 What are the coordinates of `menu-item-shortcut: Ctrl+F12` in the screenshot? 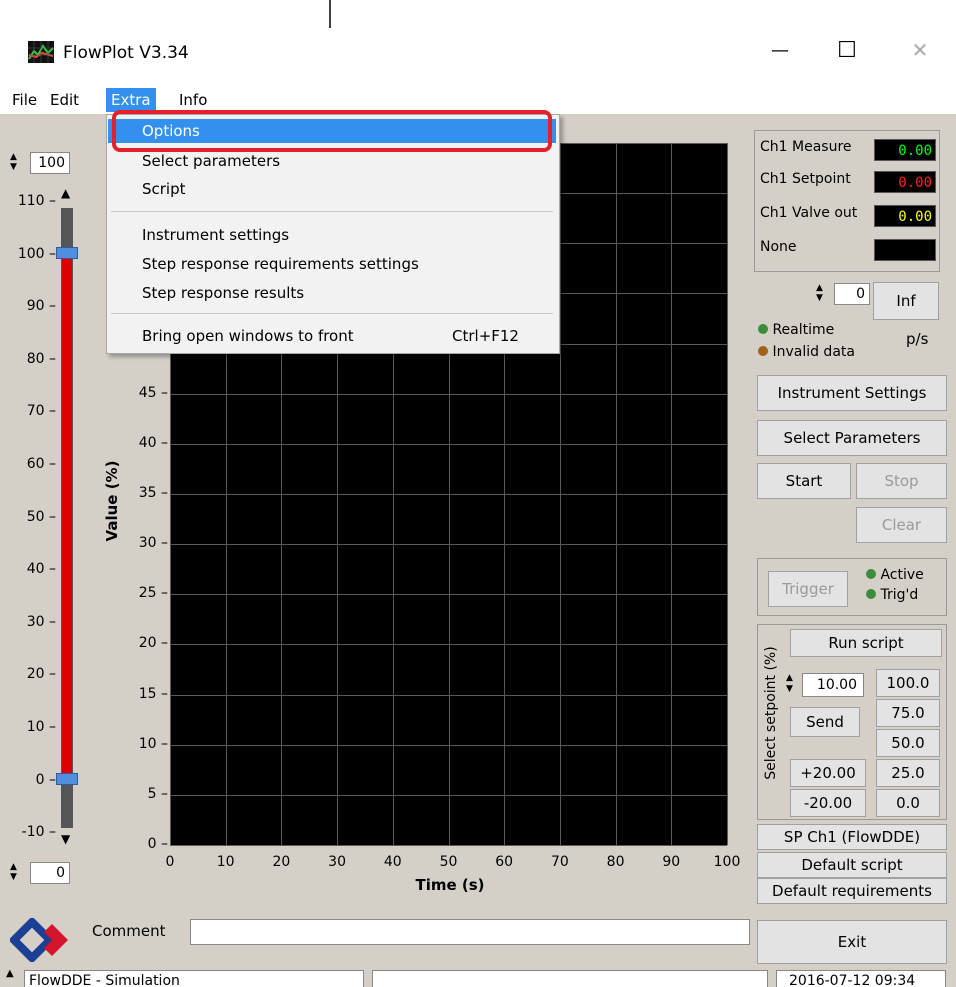 It's located at (485, 336).